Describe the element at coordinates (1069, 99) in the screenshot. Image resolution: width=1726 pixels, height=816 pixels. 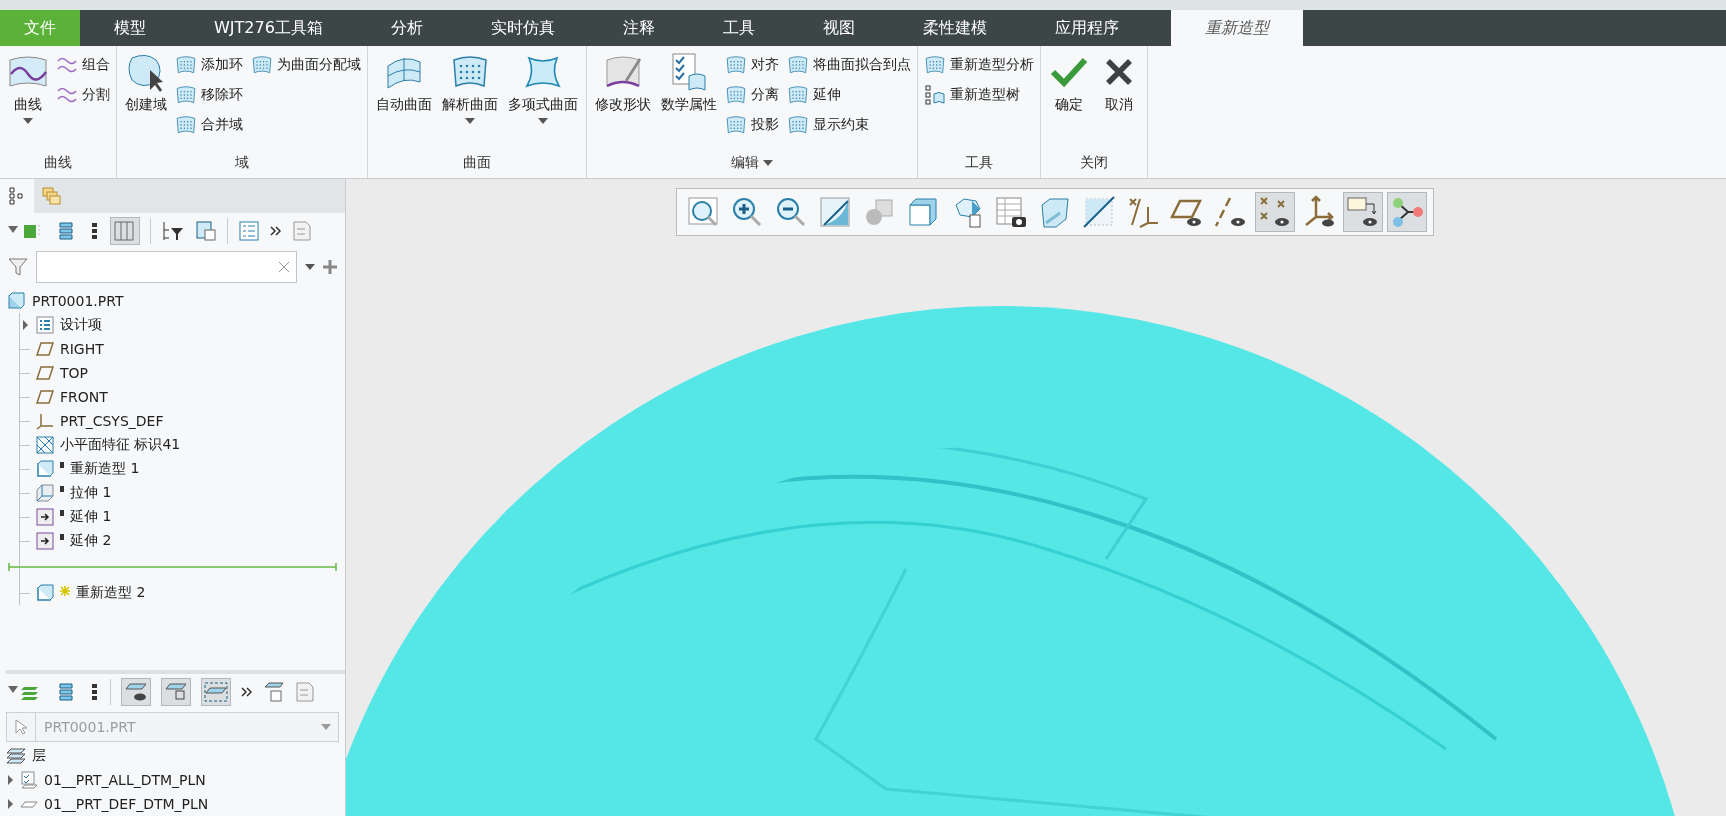
I see `ribbon-button: 确定` at that location.